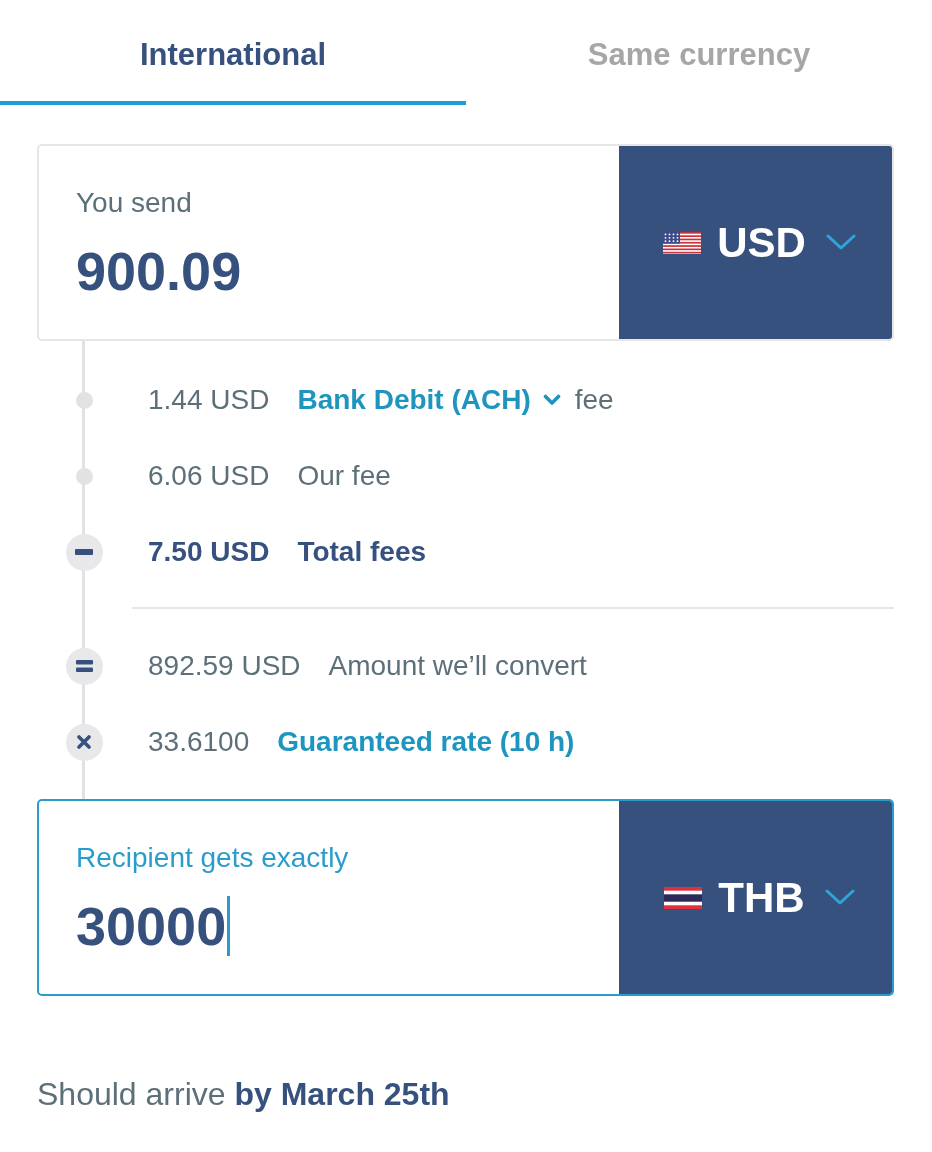 The width and height of the screenshot is (932, 1152). What do you see at coordinates (362, 552) in the screenshot?
I see `fee-label: Total fees` at bounding box center [362, 552].